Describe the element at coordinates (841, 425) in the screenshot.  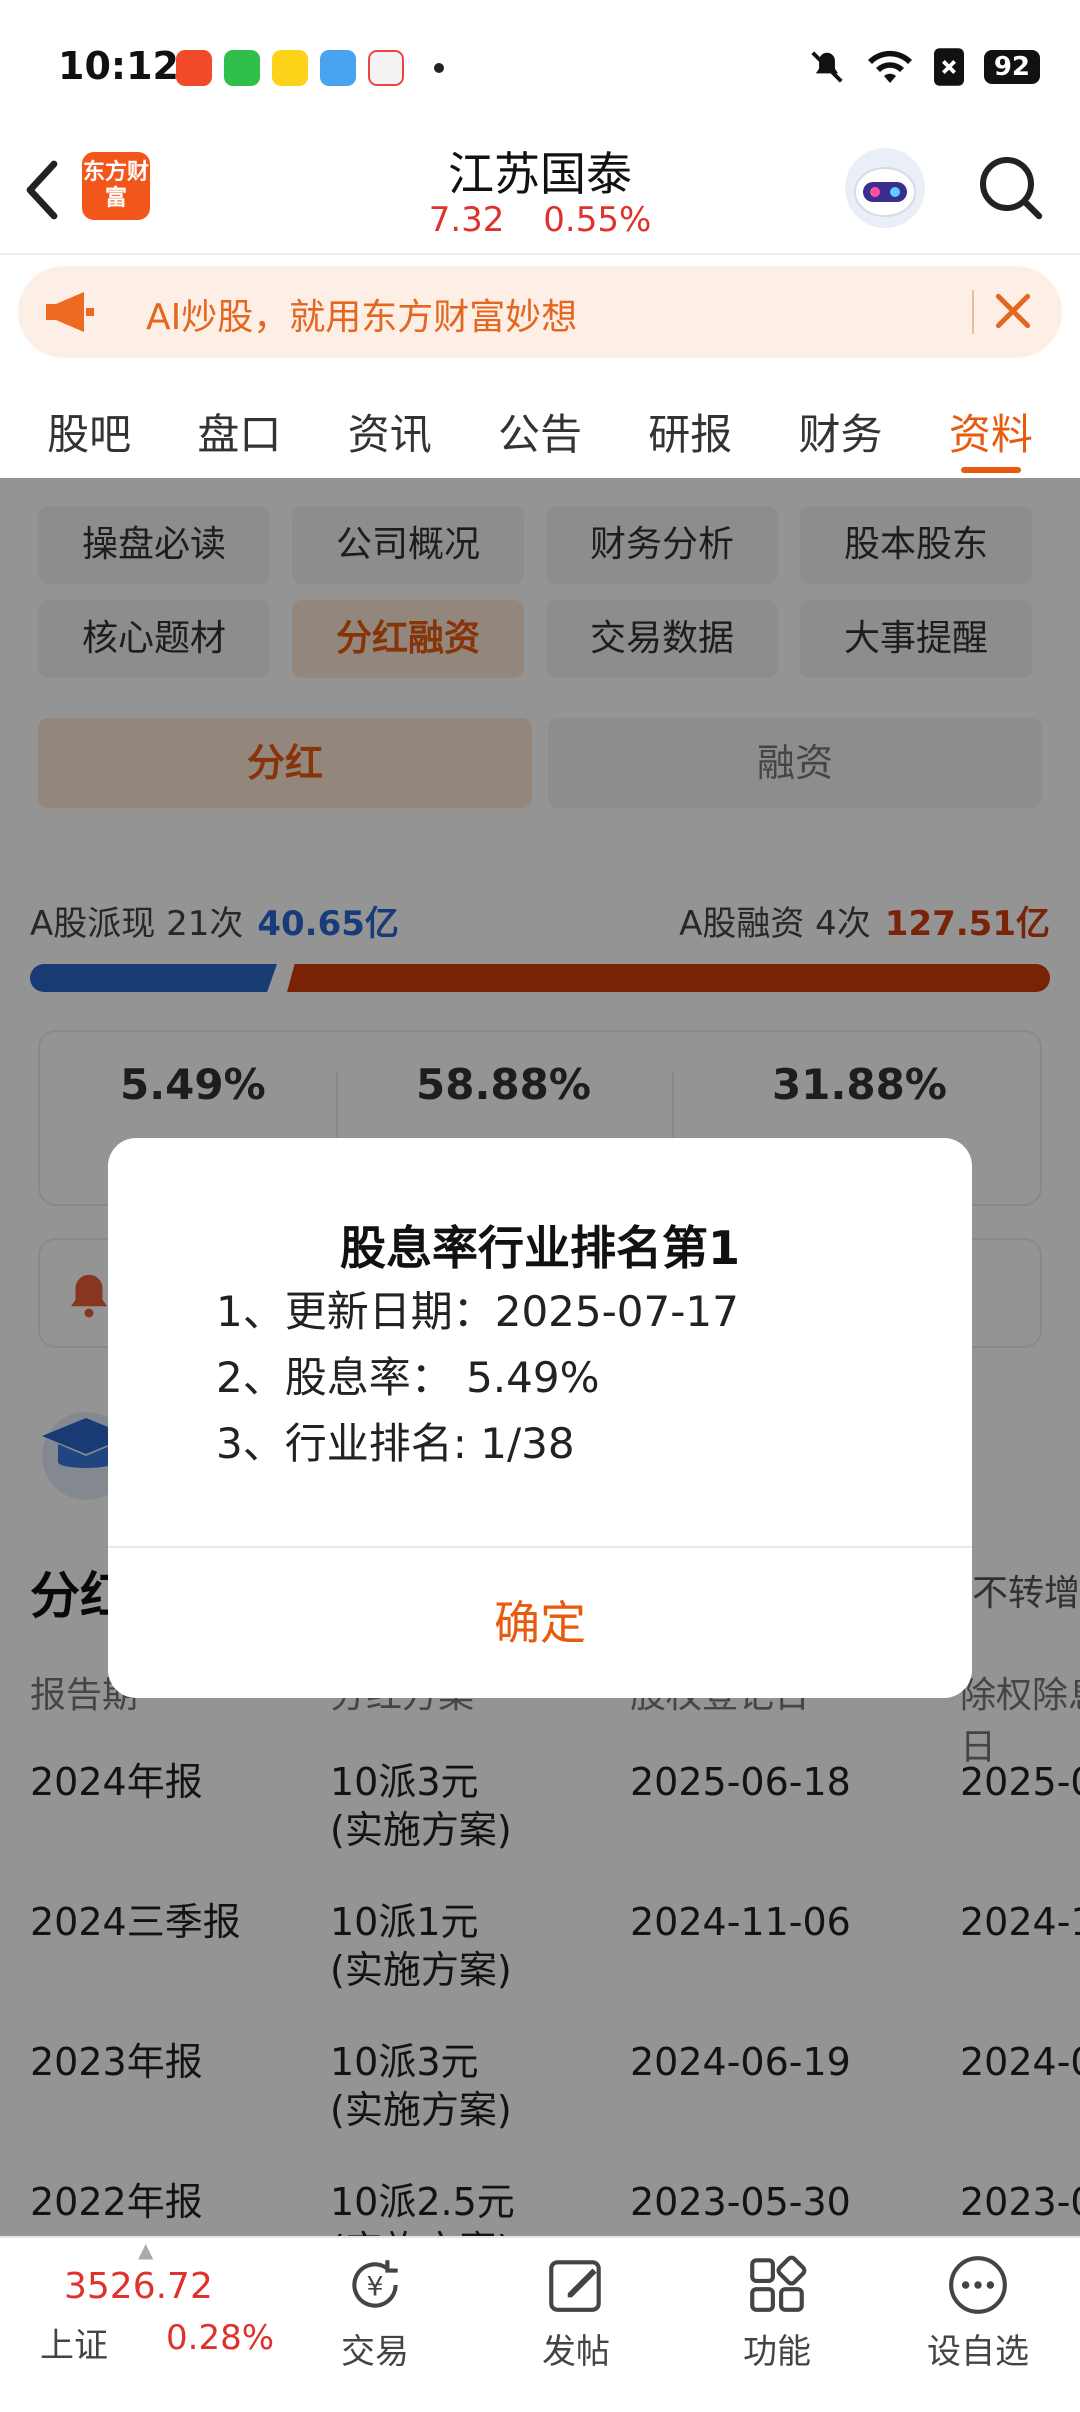
I see `tab-finance: 财务` at that location.